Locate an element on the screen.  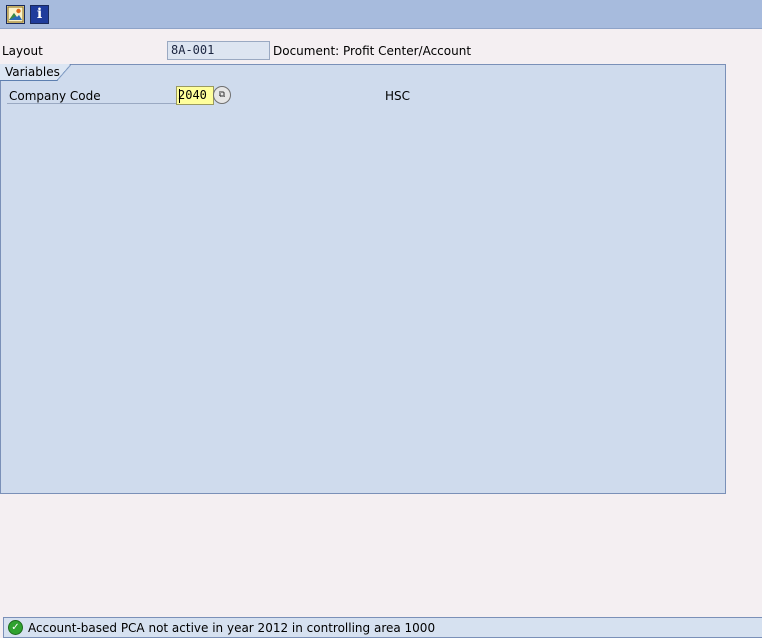
company-code-input: 2040 is located at coordinates (195, 95).